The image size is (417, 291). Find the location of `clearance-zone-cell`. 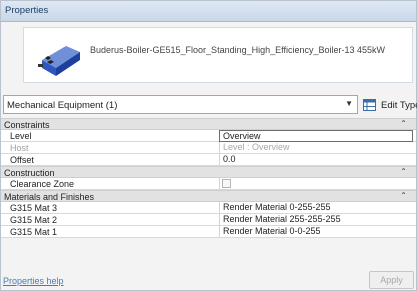

clearance-zone-cell is located at coordinates (316, 183).